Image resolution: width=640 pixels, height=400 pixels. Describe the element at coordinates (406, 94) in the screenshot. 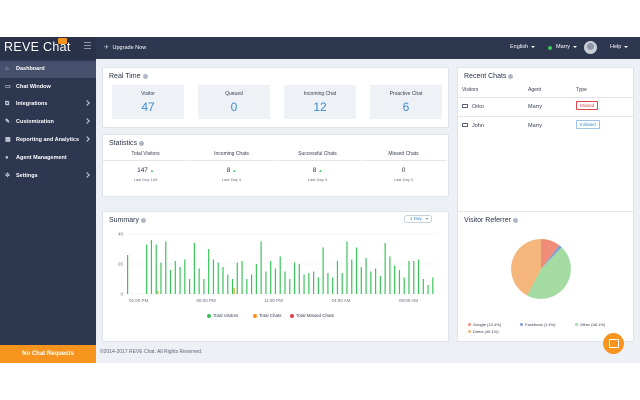

I see `realtime-box-label: Proactive Chat` at that location.